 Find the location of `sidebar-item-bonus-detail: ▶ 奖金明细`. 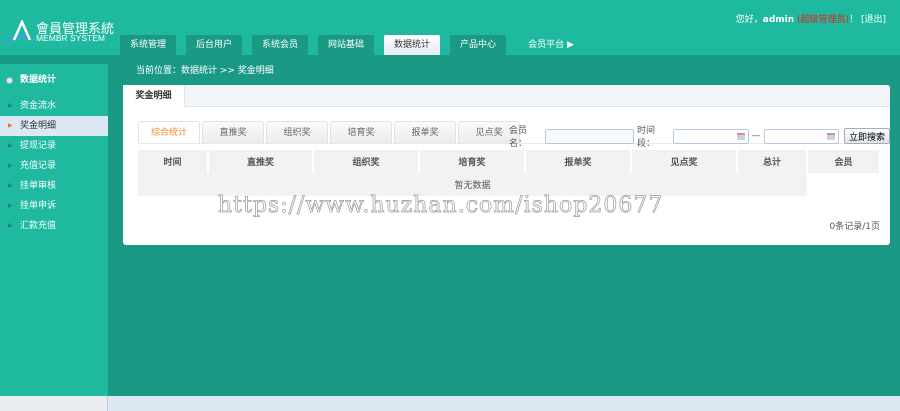

sidebar-item-bonus-detail: ▶ 奖金明细 is located at coordinates (54, 126).